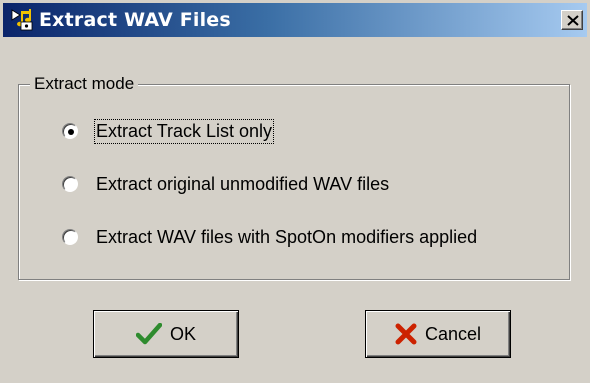  What do you see at coordinates (295, 20) in the screenshot?
I see `title-bar: Extract WAV Files` at bounding box center [295, 20].